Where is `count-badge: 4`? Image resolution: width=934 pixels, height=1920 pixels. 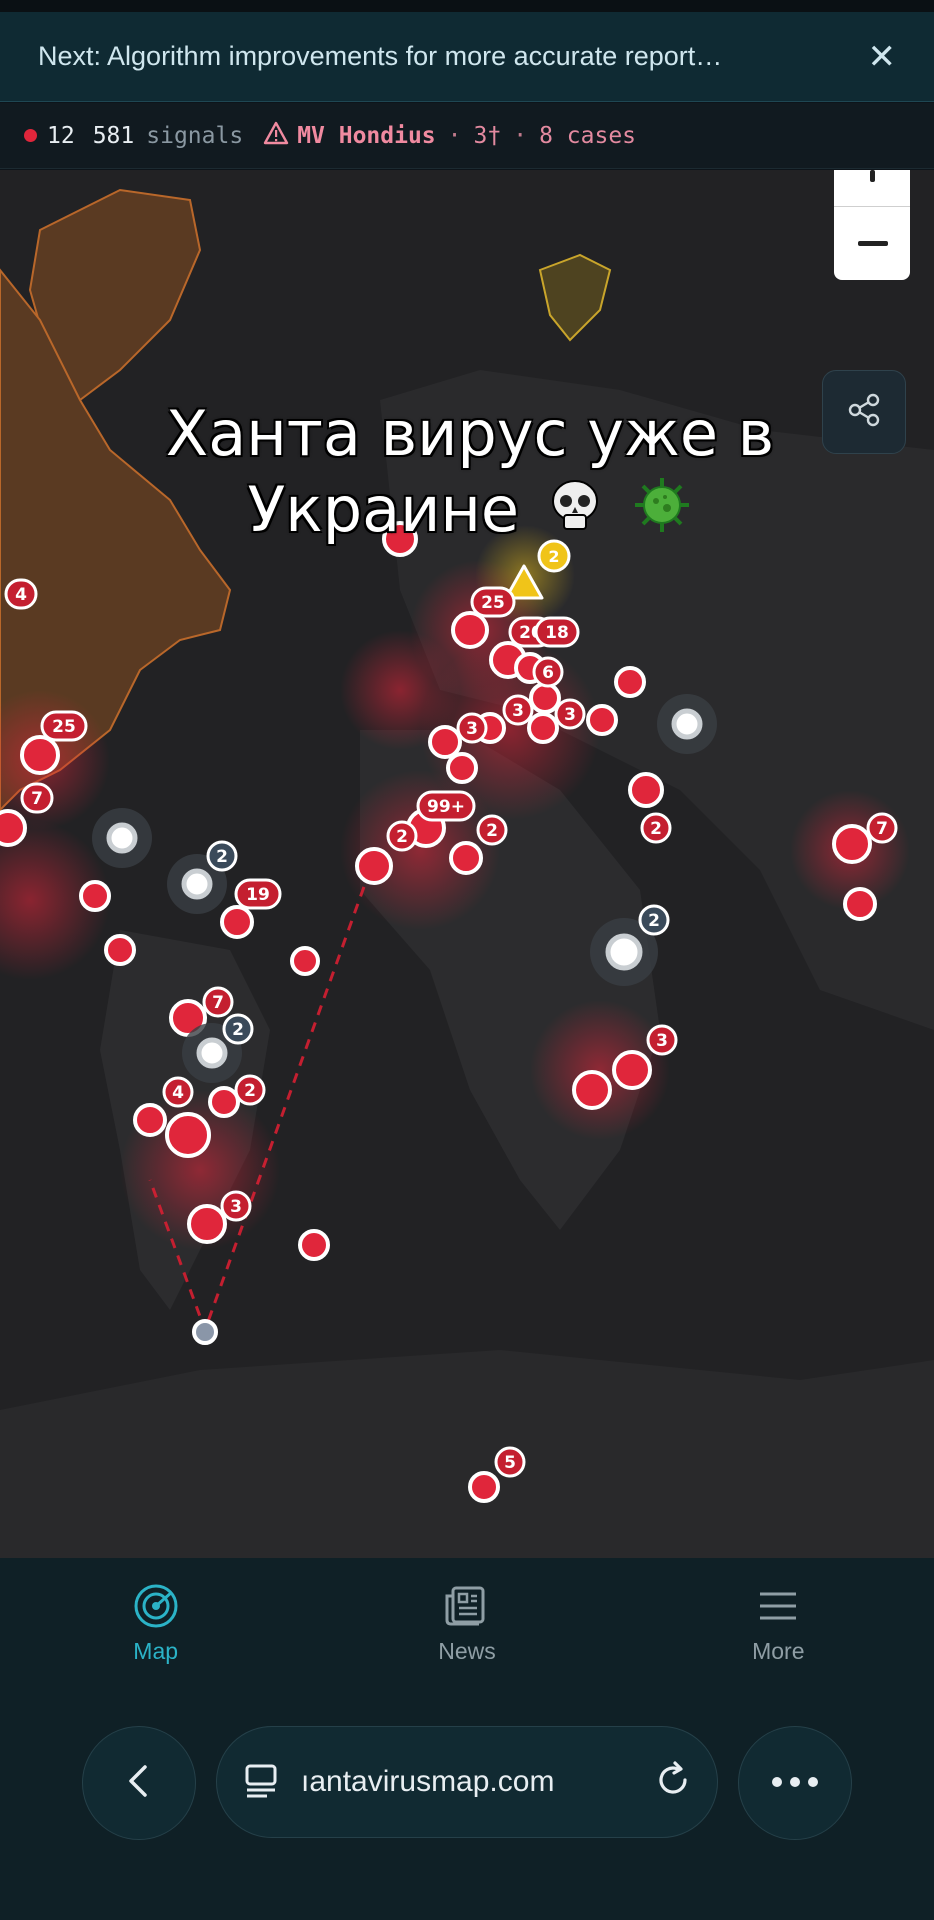
count-badge: 4 is located at coordinates (21, 594).